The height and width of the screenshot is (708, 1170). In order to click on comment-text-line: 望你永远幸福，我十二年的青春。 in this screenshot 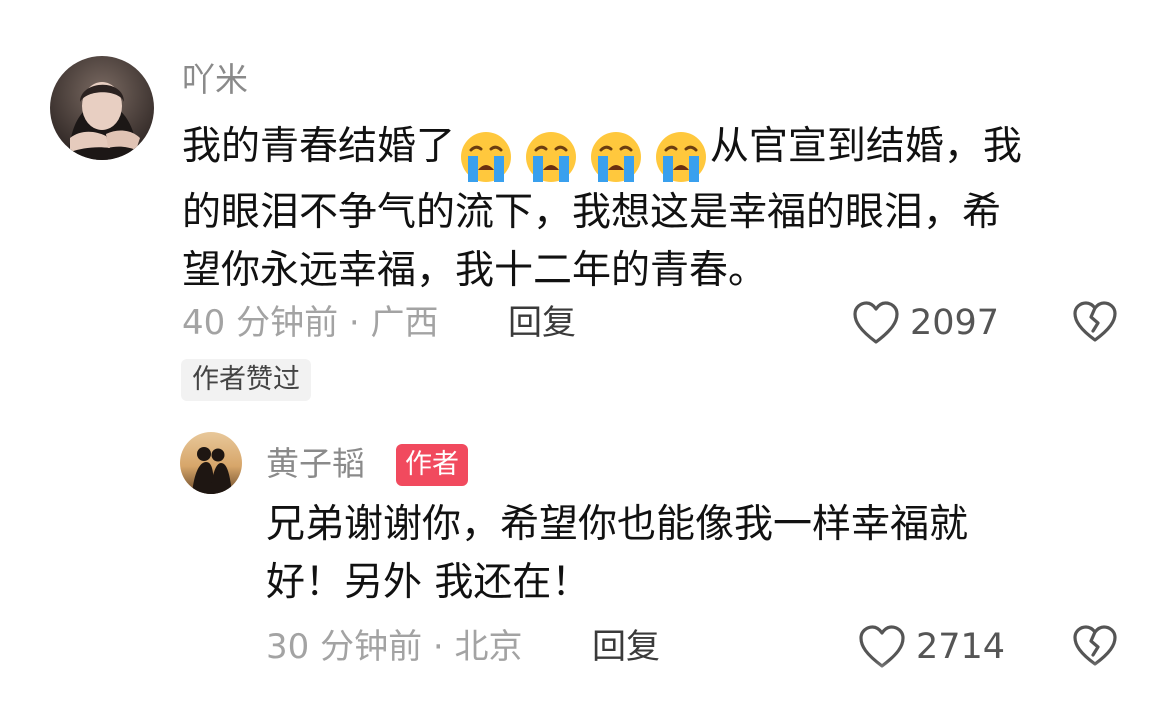, I will do `click(647, 271)`.